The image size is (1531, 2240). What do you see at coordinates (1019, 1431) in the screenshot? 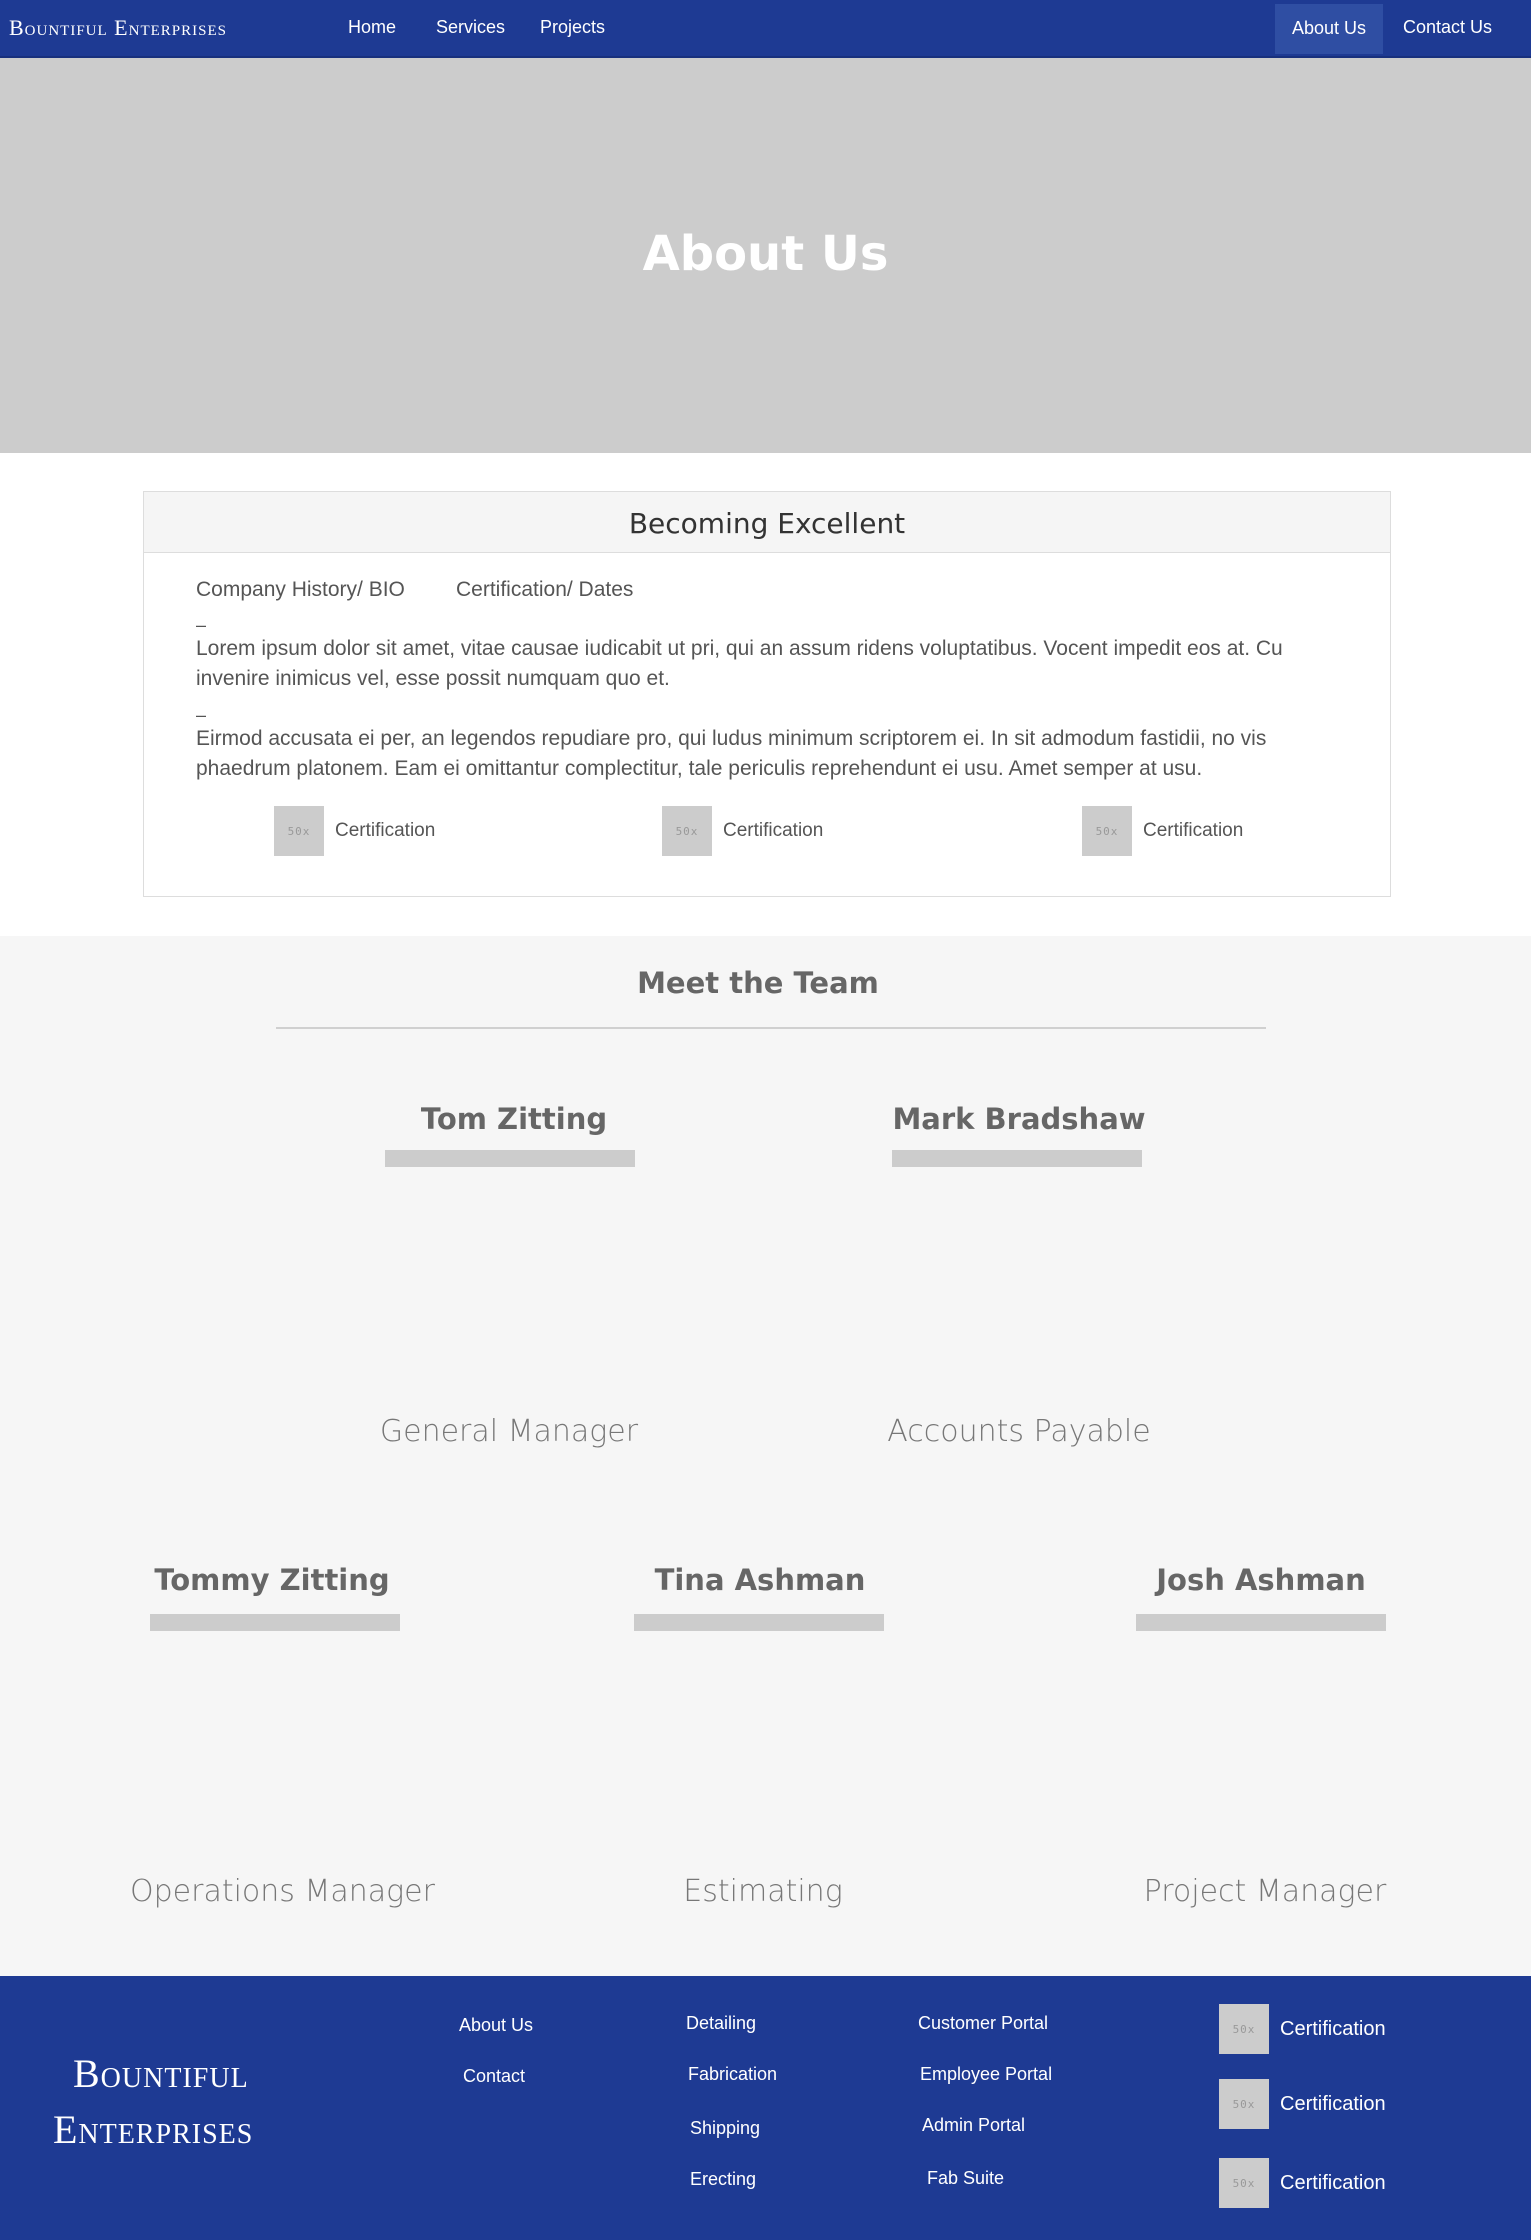
I see `member-role: Accounts Payable` at bounding box center [1019, 1431].